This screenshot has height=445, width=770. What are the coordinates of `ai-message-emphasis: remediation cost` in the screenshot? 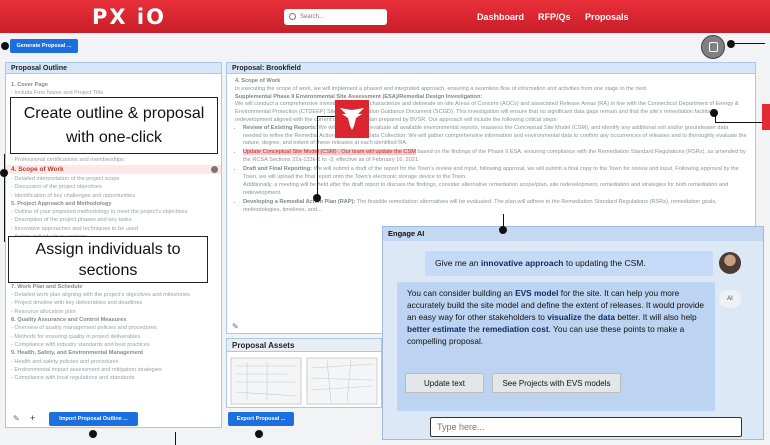 It's located at (515, 329).